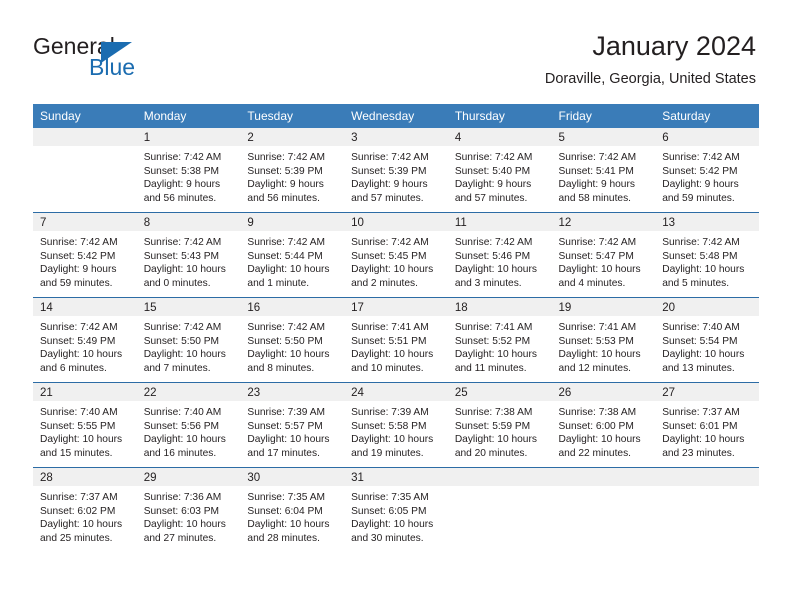 This screenshot has height=612, width=792. Describe the element at coordinates (188, 307) in the screenshot. I see `day-number: 15` at that location.